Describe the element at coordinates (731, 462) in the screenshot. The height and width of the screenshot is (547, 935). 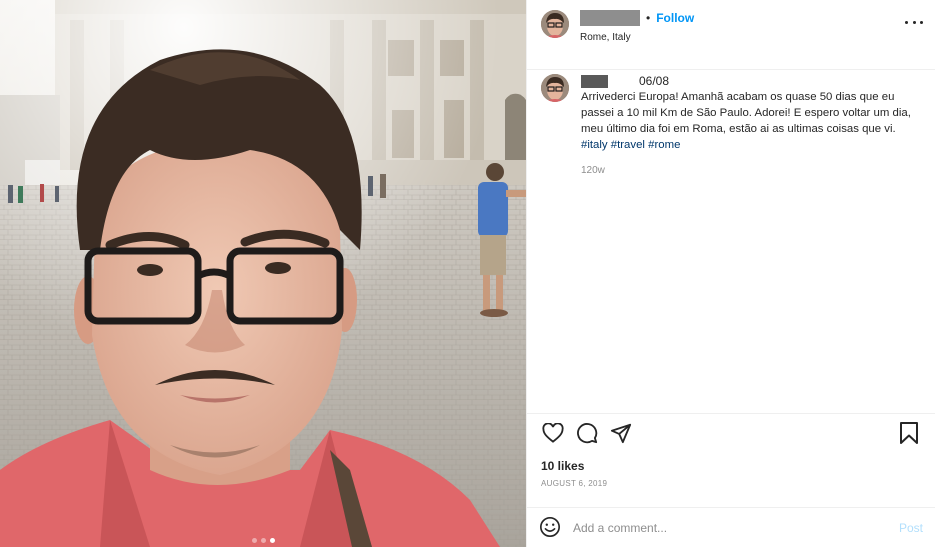
I see `likes-count: 10 likes` at that location.